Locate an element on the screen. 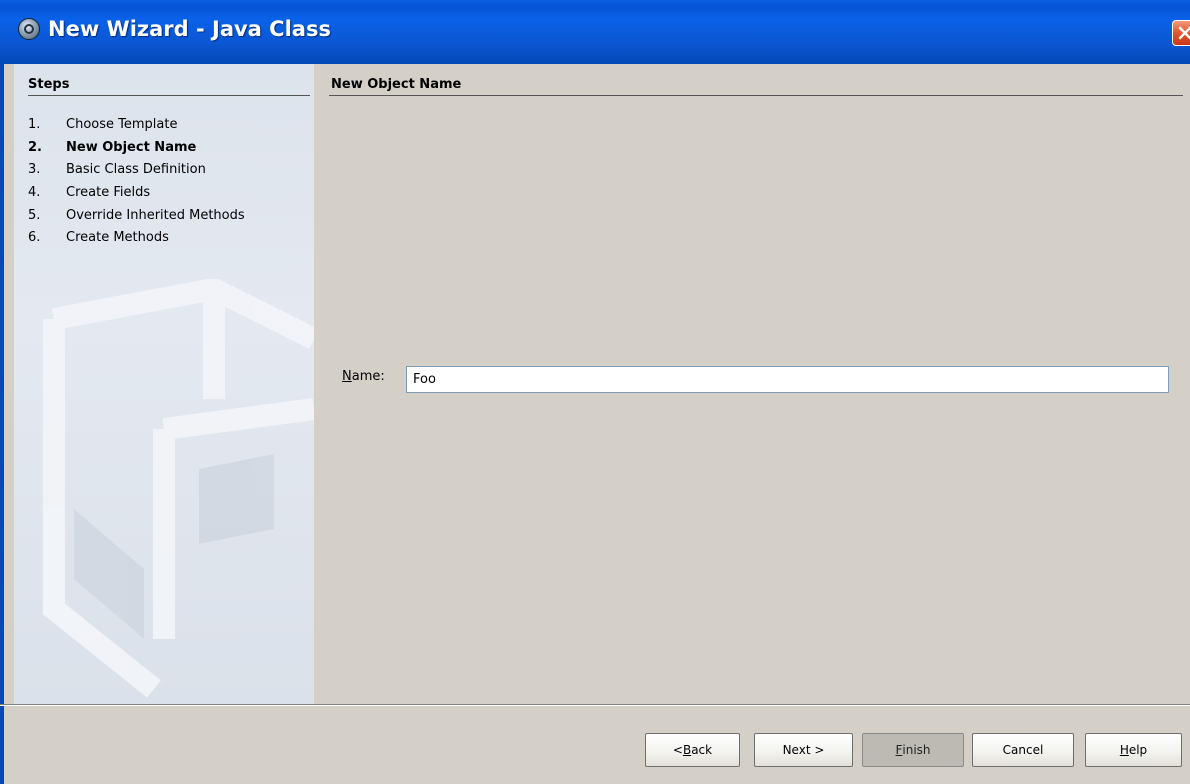  step-override-inherited-methods: 5. Override Inherited Methods is located at coordinates (136, 216).